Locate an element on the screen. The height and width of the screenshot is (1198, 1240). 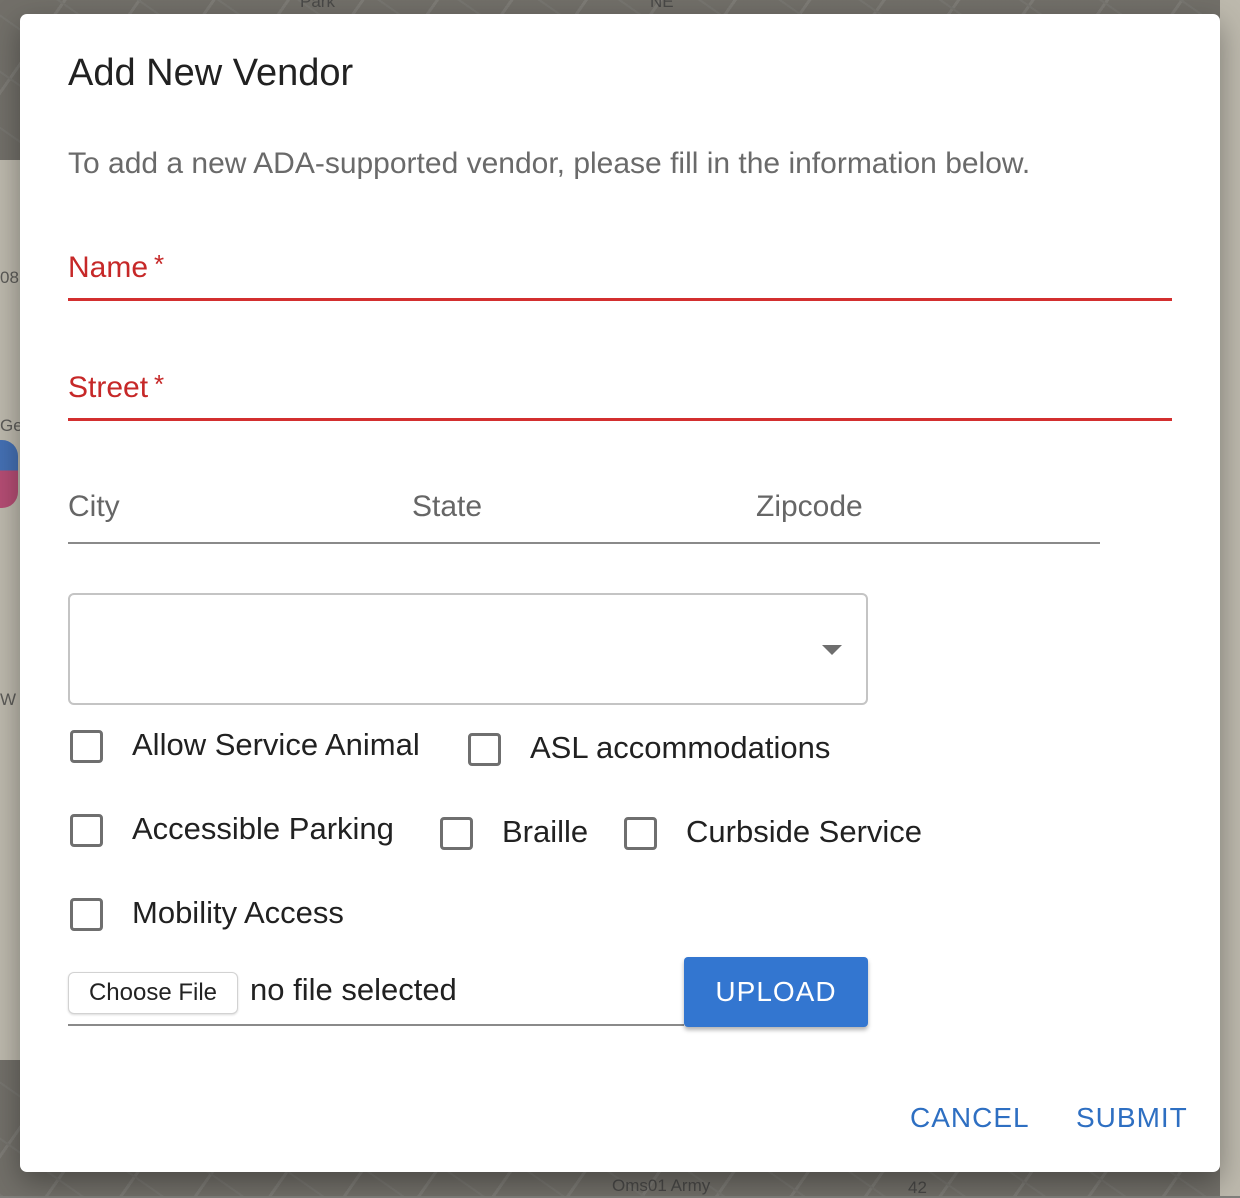
cancel-button: CANCEL is located at coordinates (970, 1118).